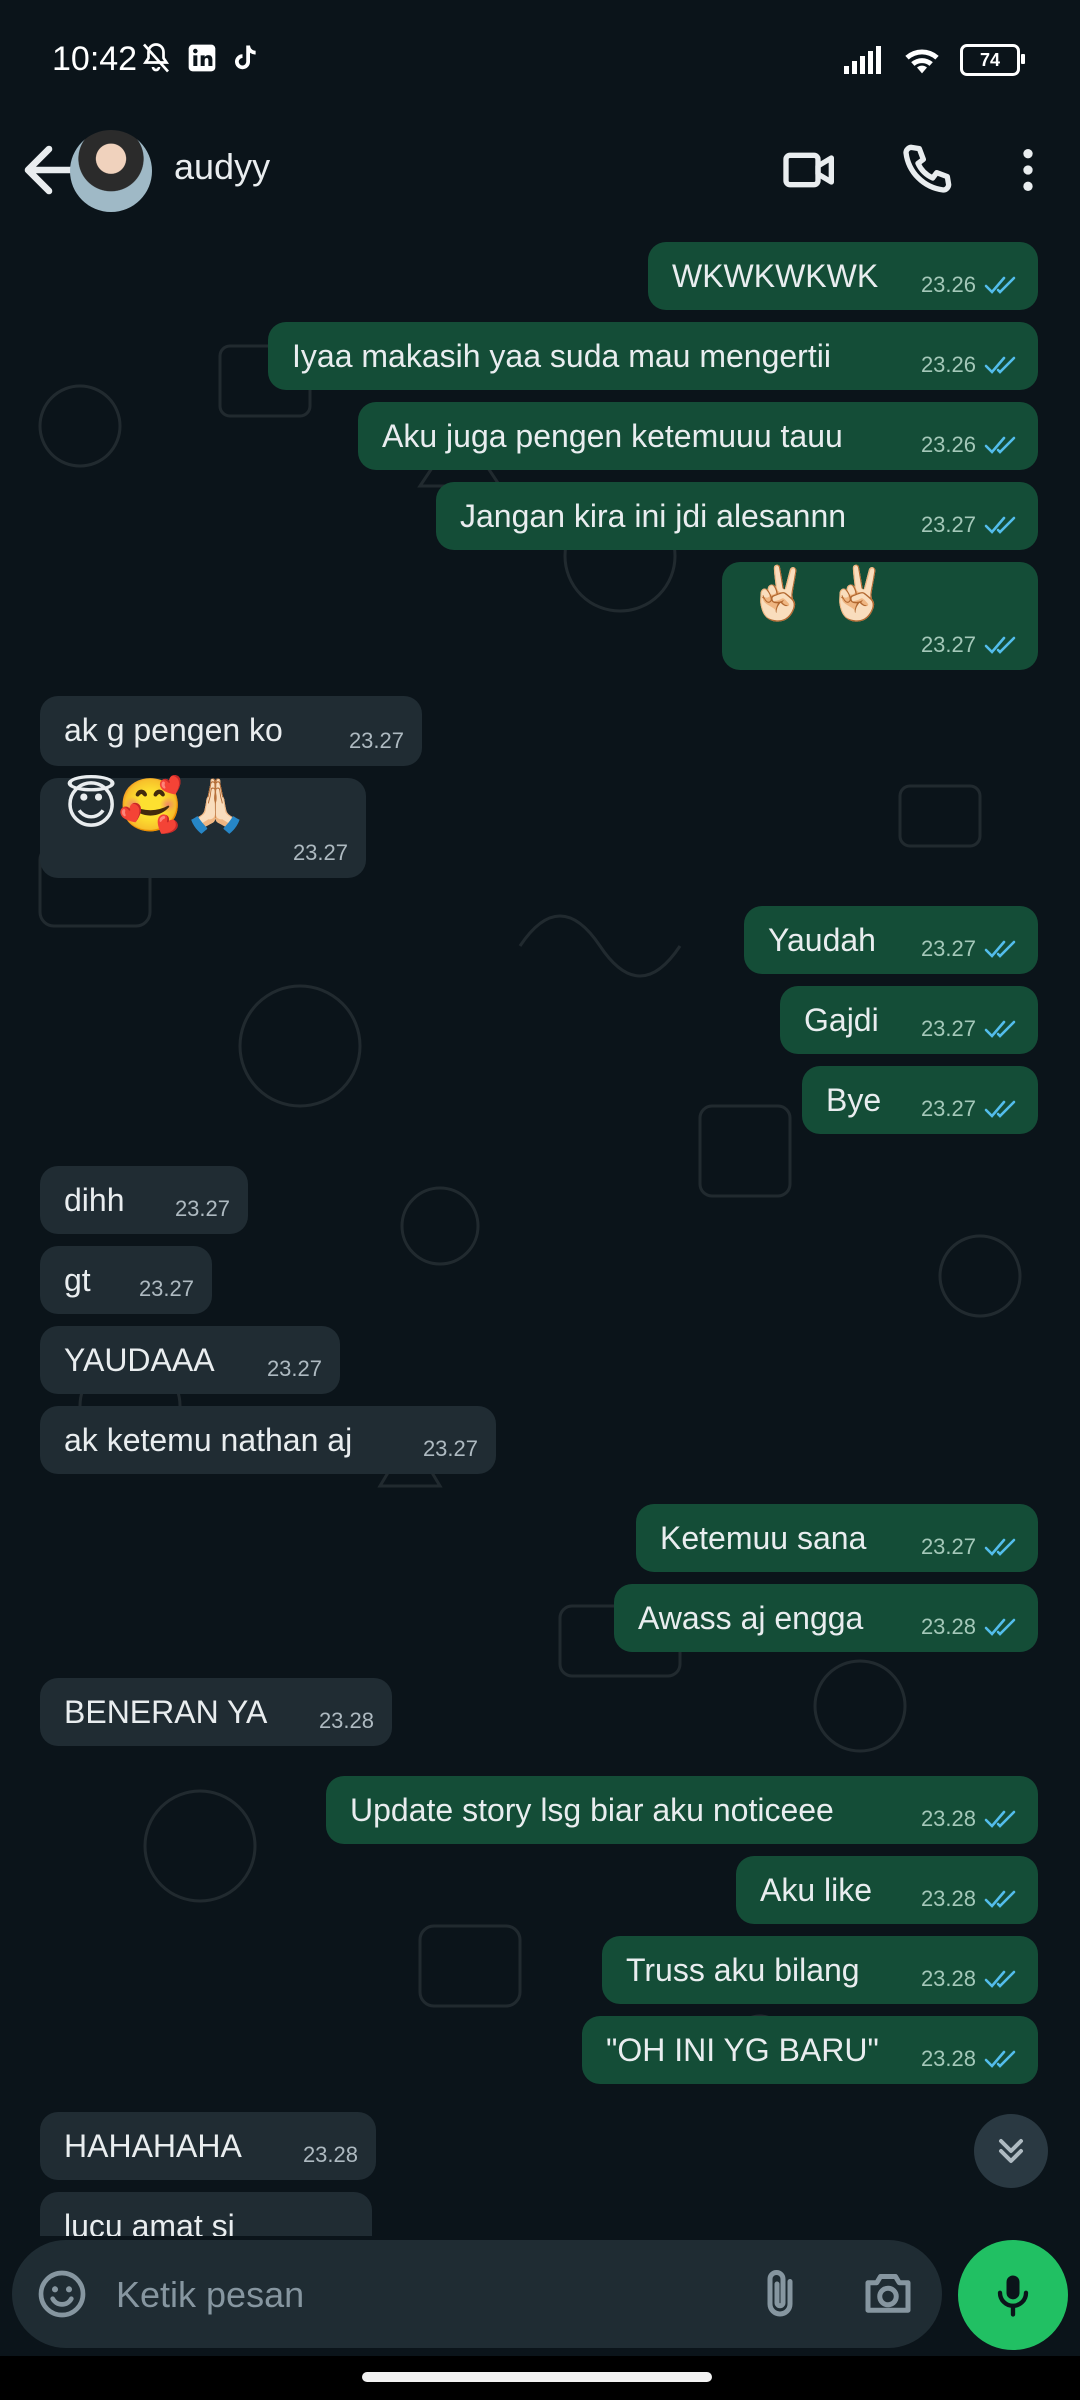 This screenshot has width=1080, height=2400. I want to click on scroll-to-bottom-button, so click(1011, 2151).